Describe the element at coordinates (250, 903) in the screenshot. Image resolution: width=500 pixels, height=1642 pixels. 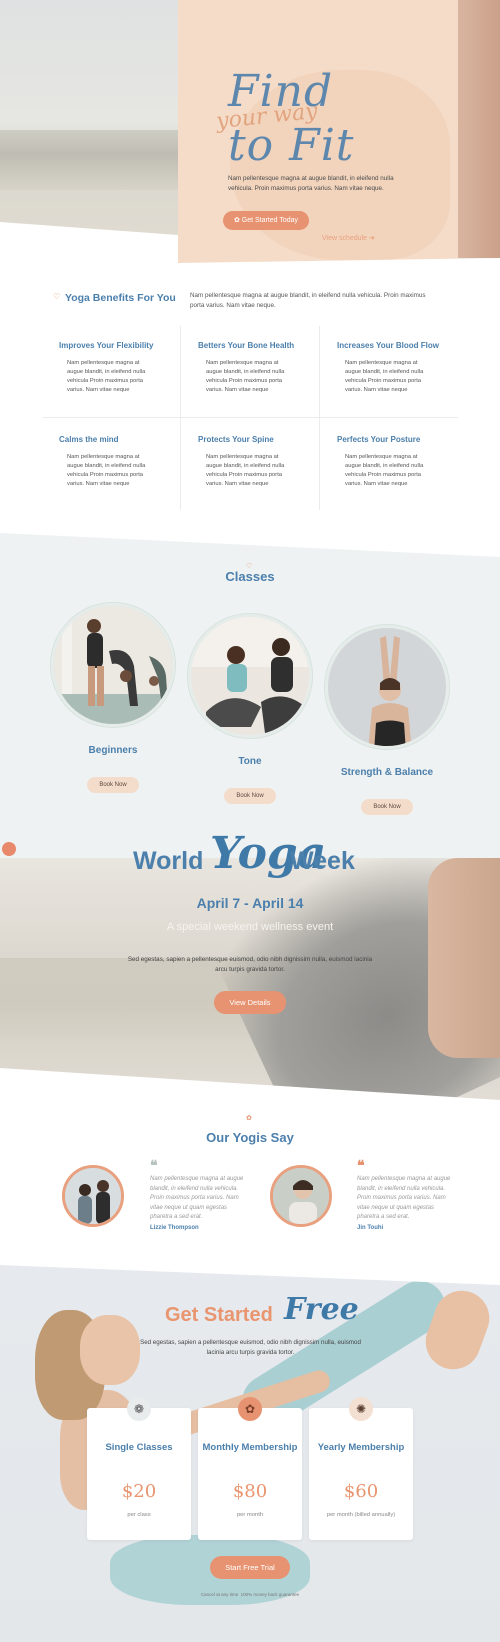
I see `yoga-week-dates: April 7 - April 14` at that location.